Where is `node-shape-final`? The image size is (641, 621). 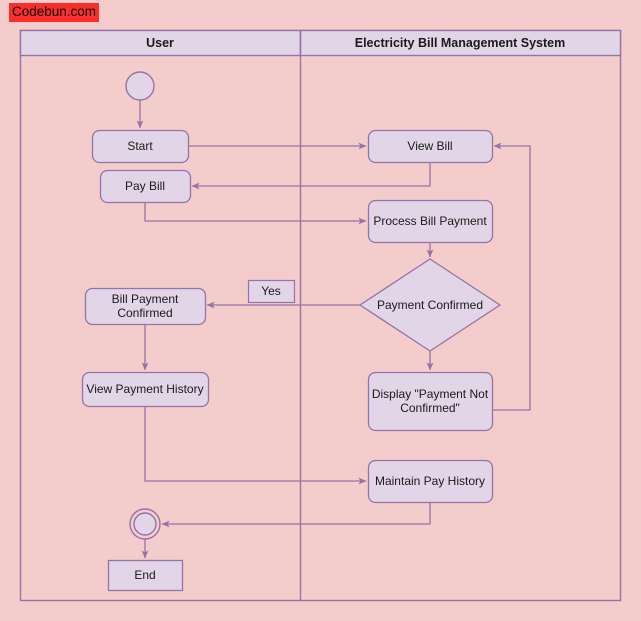 node-shape-final is located at coordinates (145, 524).